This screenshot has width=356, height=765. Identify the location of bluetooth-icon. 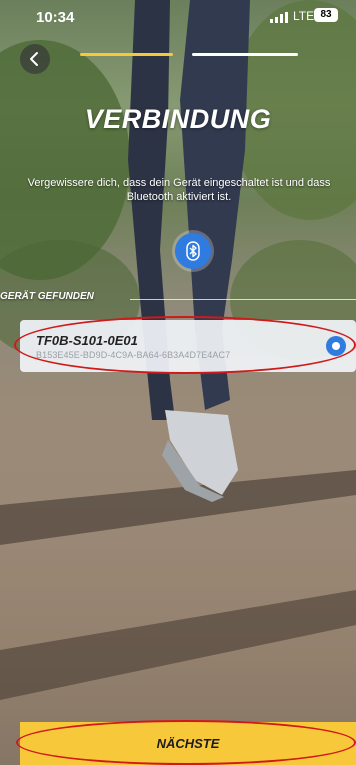
(193, 251).